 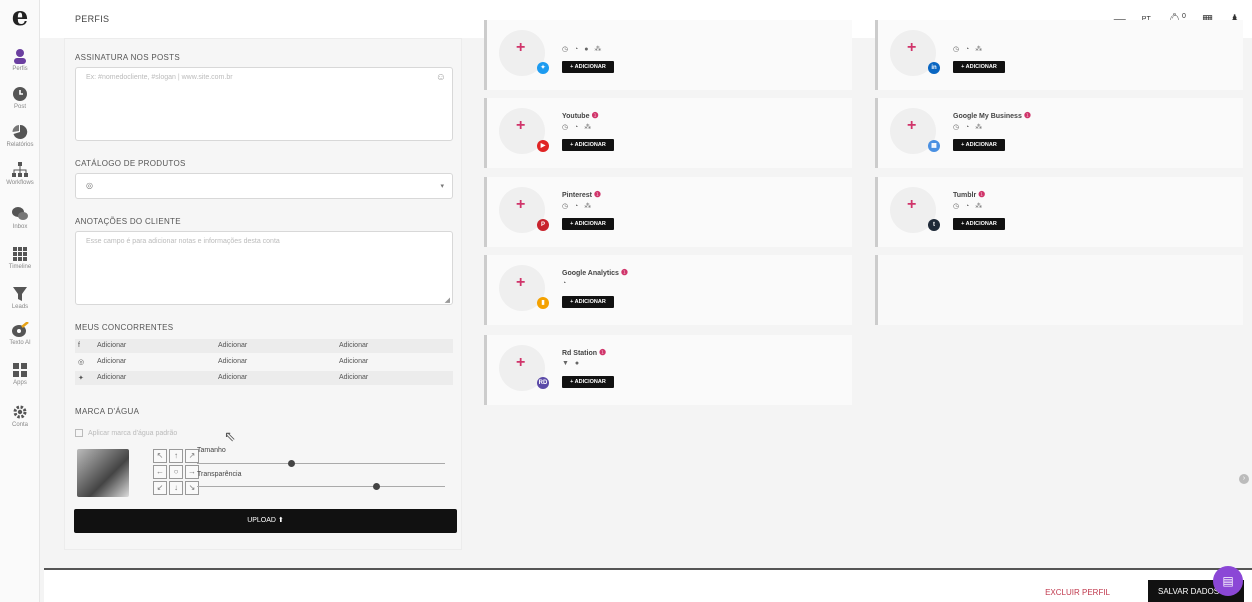 I want to click on watermark-checkbox, so click(x=79, y=433).